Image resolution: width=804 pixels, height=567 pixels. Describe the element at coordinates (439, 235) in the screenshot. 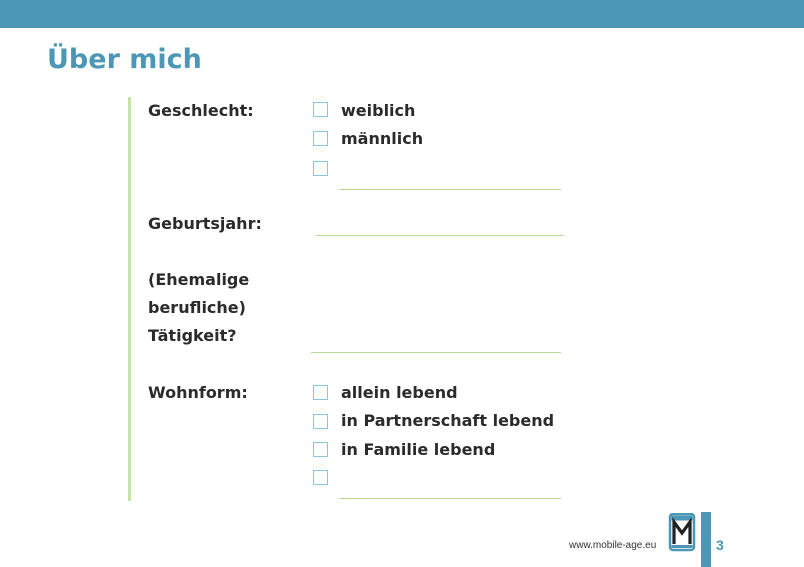

I see `birth-year-input-line` at that location.